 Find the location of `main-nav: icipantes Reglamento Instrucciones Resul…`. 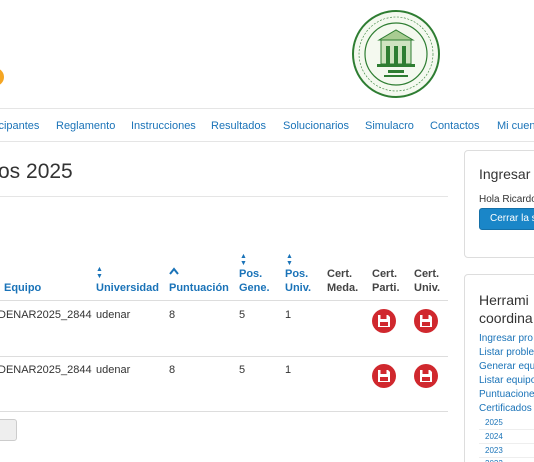

main-nav: icipantes Reglamento Instrucciones Resul… is located at coordinates (267, 125).